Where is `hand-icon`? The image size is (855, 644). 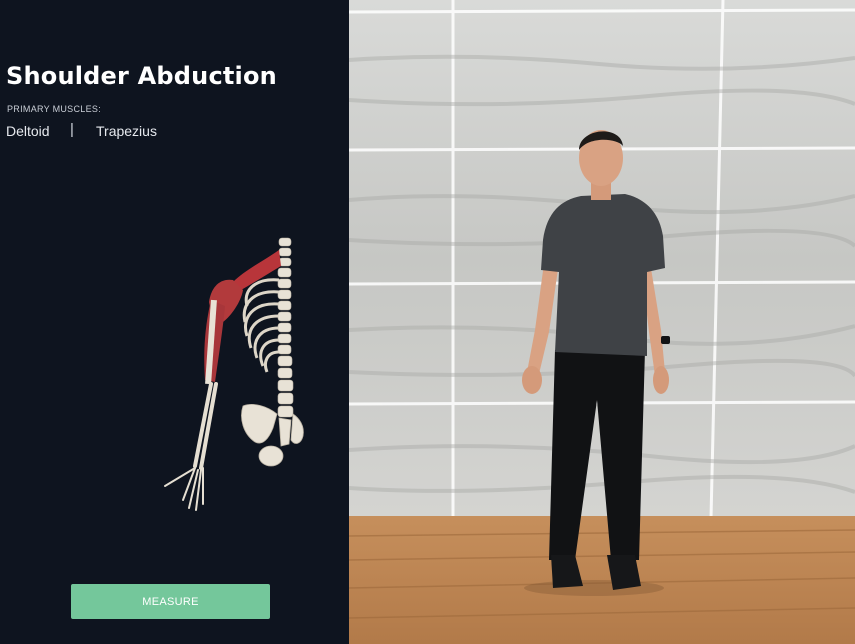 hand-icon is located at coordinates (184, 489).